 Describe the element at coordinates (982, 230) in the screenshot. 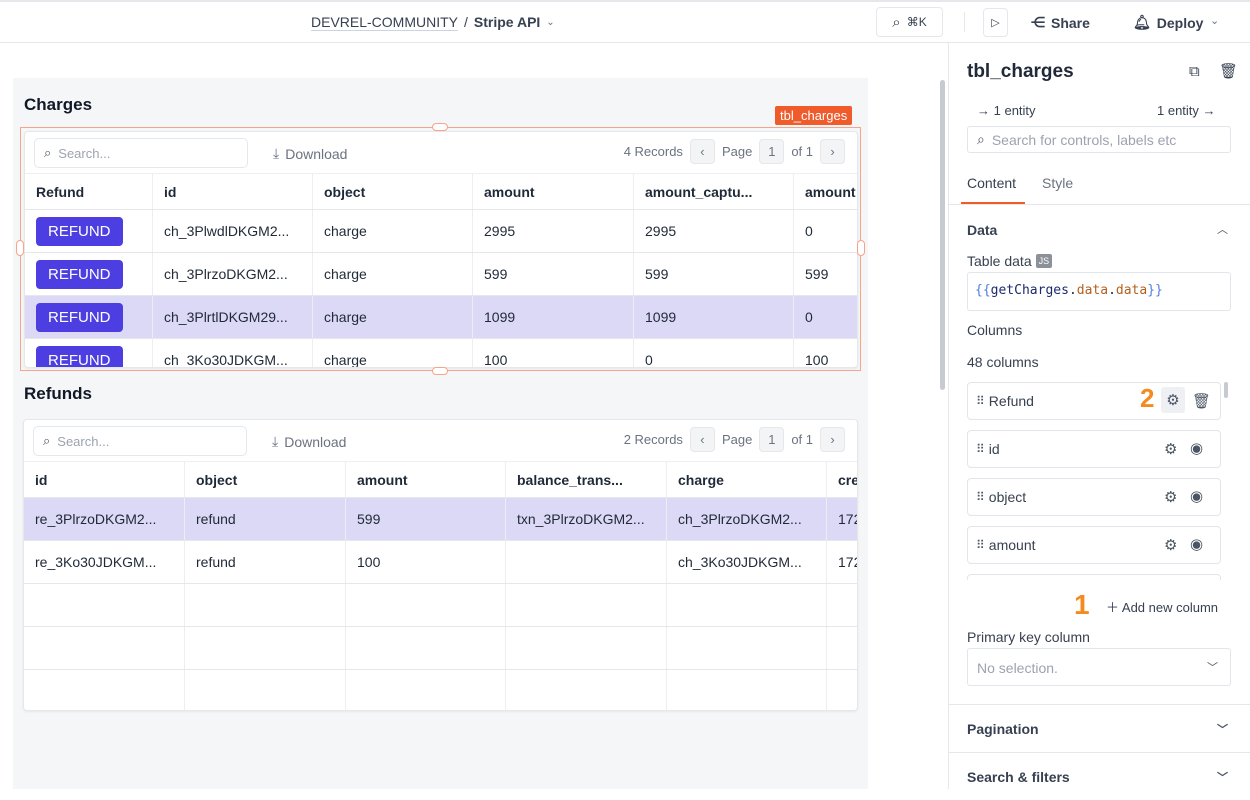

I see `data-section-title: Data` at that location.